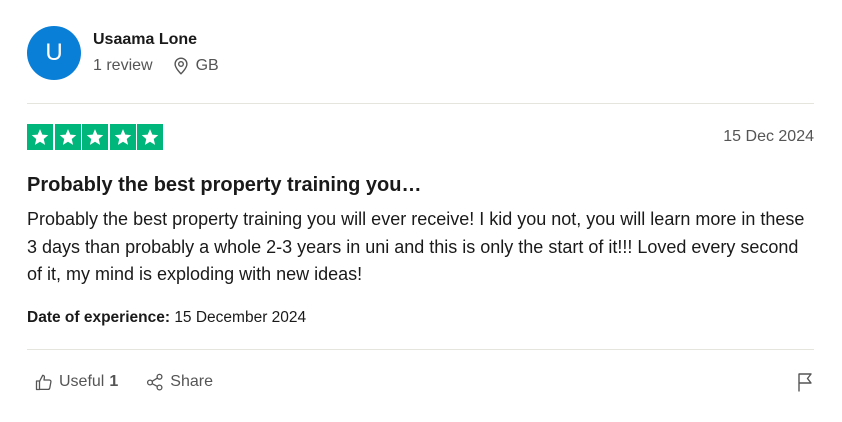 Image resolution: width=842 pixels, height=422 pixels. Describe the element at coordinates (207, 65) in the screenshot. I see `reviewer-country: GB` at that location.